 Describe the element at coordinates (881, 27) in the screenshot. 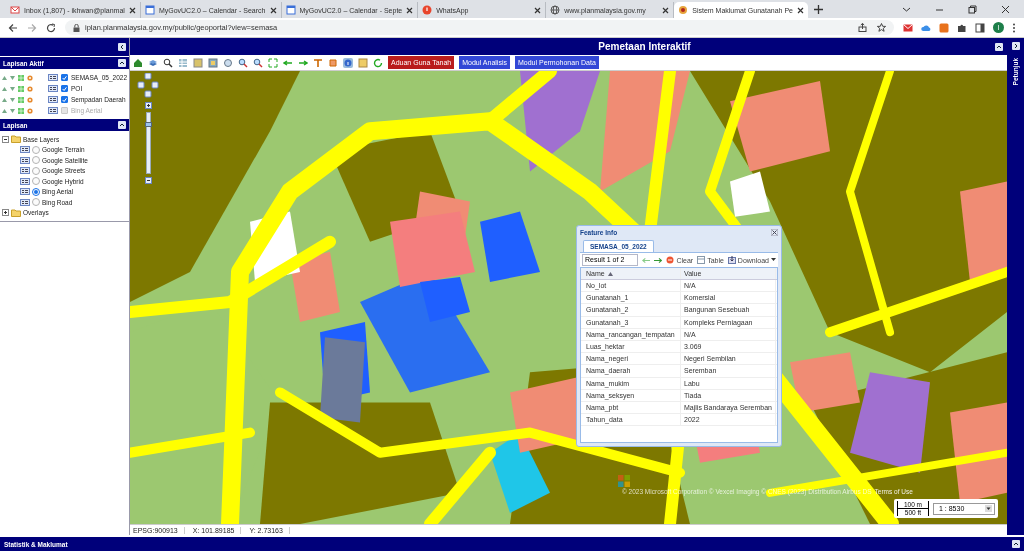

I see `star-icon` at that location.